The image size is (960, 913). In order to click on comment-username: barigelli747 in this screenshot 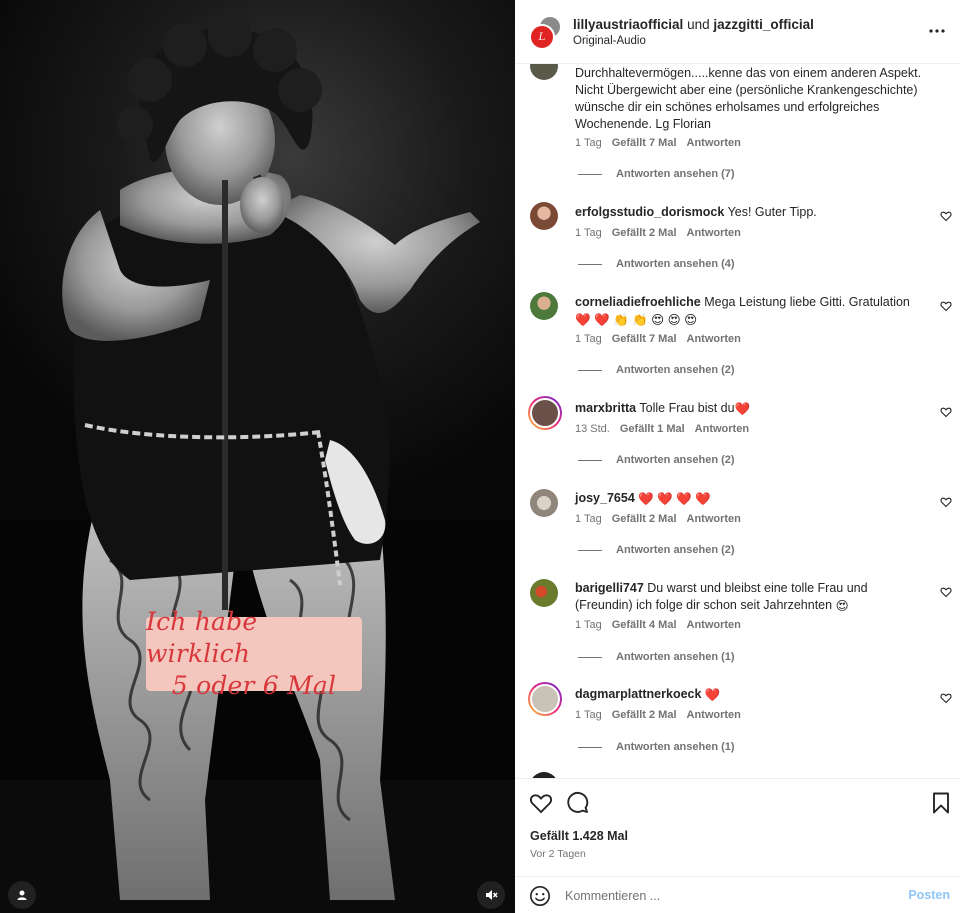, I will do `click(609, 588)`.